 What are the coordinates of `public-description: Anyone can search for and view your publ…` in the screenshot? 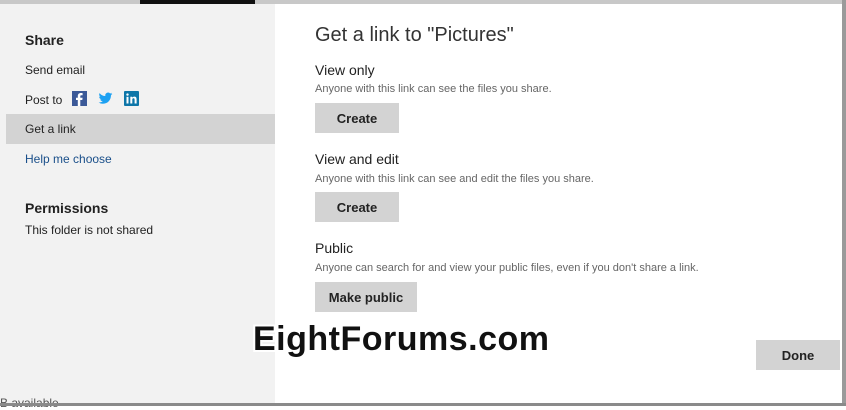 It's located at (507, 268).